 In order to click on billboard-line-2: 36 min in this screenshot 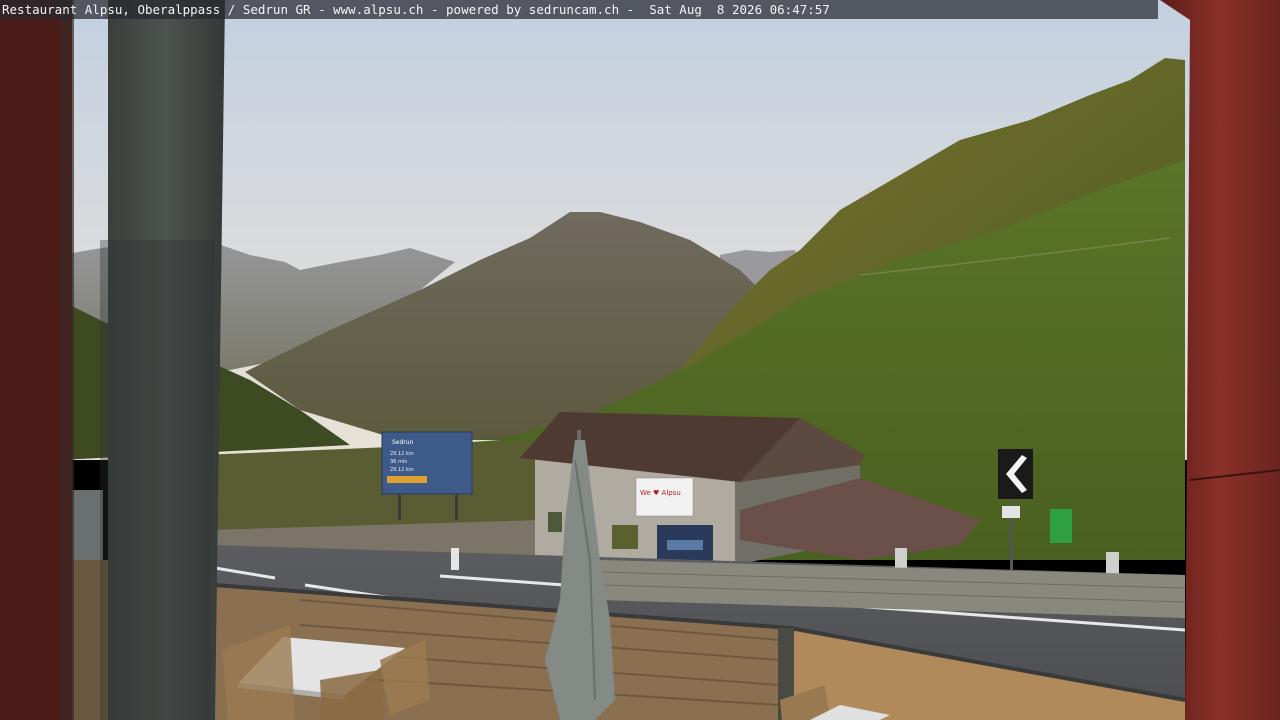, I will do `click(398, 462)`.